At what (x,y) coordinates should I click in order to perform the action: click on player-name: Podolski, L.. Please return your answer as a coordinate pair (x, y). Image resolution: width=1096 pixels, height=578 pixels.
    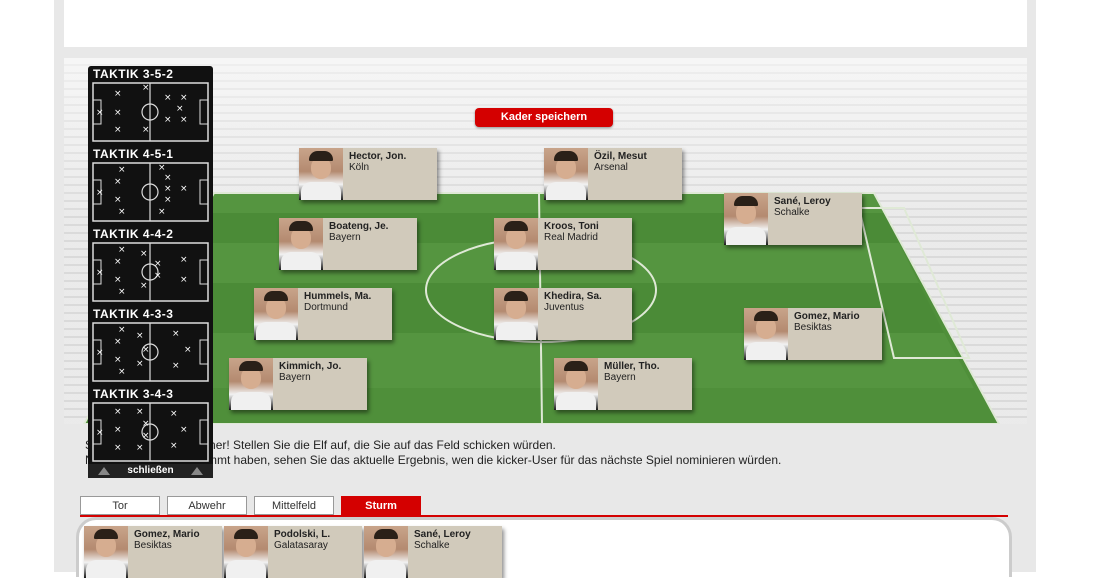
    Looking at the image, I should click on (302, 534).